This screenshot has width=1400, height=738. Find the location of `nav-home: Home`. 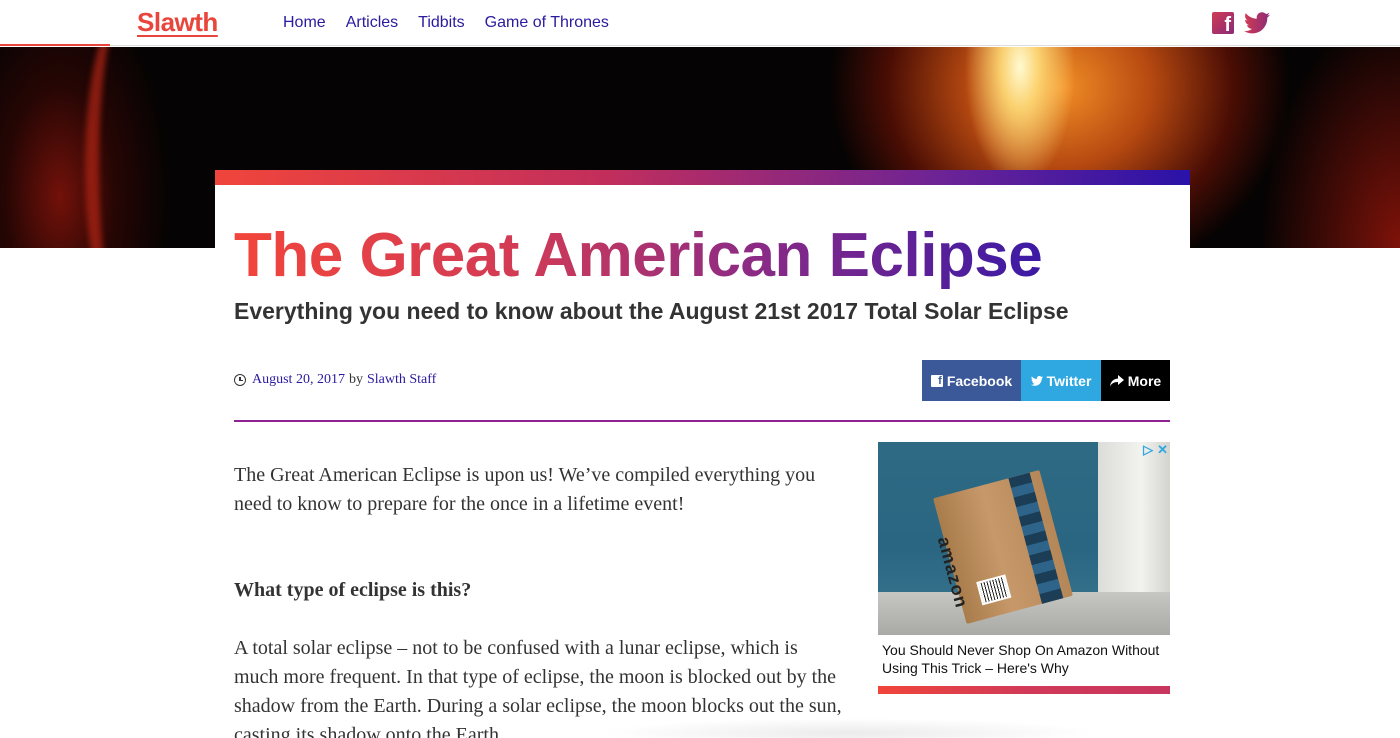

nav-home: Home is located at coordinates (304, 23).